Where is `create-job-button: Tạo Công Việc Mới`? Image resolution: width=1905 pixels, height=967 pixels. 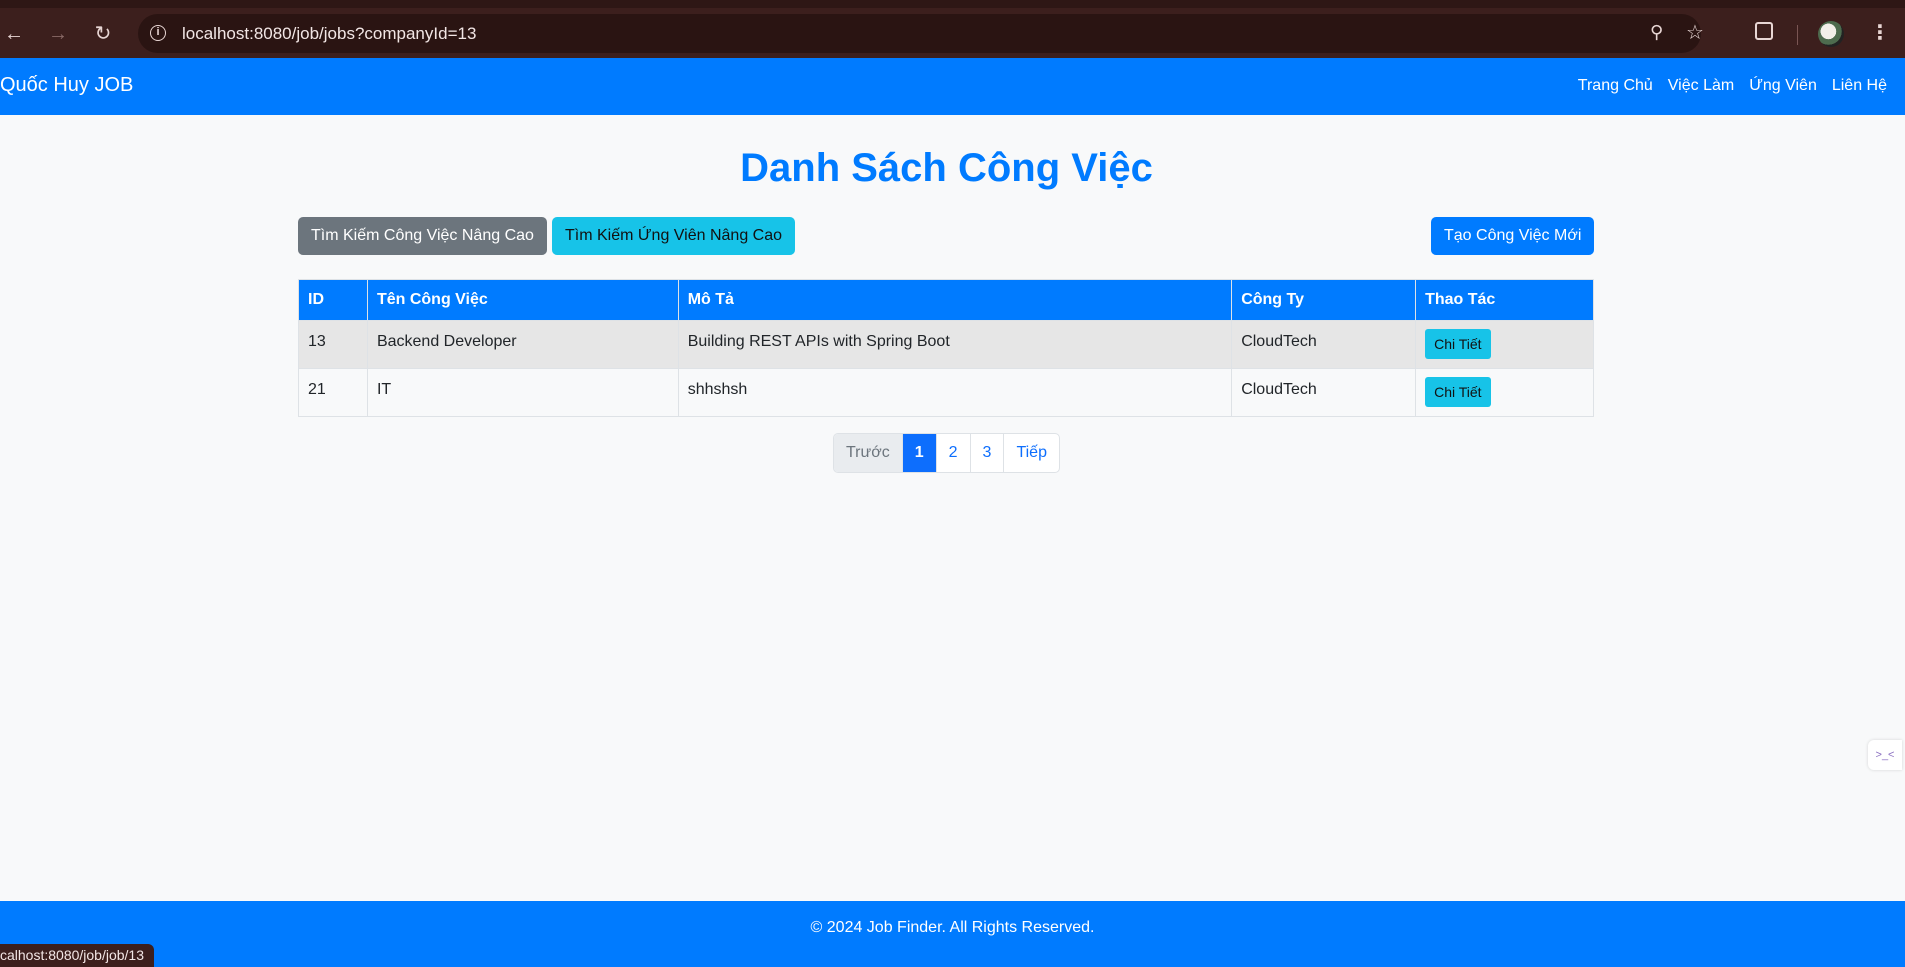 create-job-button: Tạo Công Việc Mới is located at coordinates (1513, 236).